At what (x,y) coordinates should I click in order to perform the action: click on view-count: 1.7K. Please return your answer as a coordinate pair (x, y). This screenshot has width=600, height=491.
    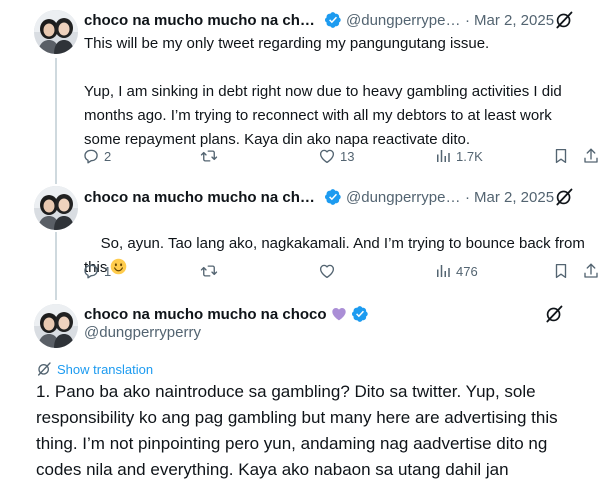
    Looking at the image, I should click on (469, 156).